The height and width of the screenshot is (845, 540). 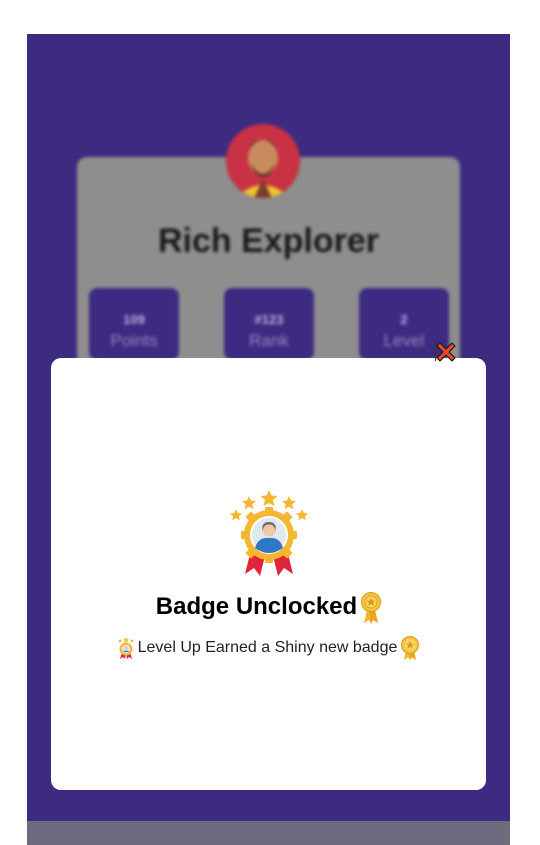 What do you see at coordinates (256, 606) in the screenshot?
I see `modal-title-text: Badge Unclocked` at bounding box center [256, 606].